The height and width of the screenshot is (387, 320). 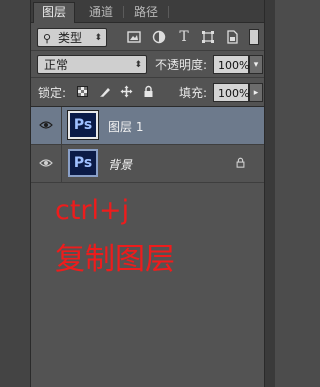 I want to click on opacity-dropdown-arrow: ▾, so click(x=256, y=64).